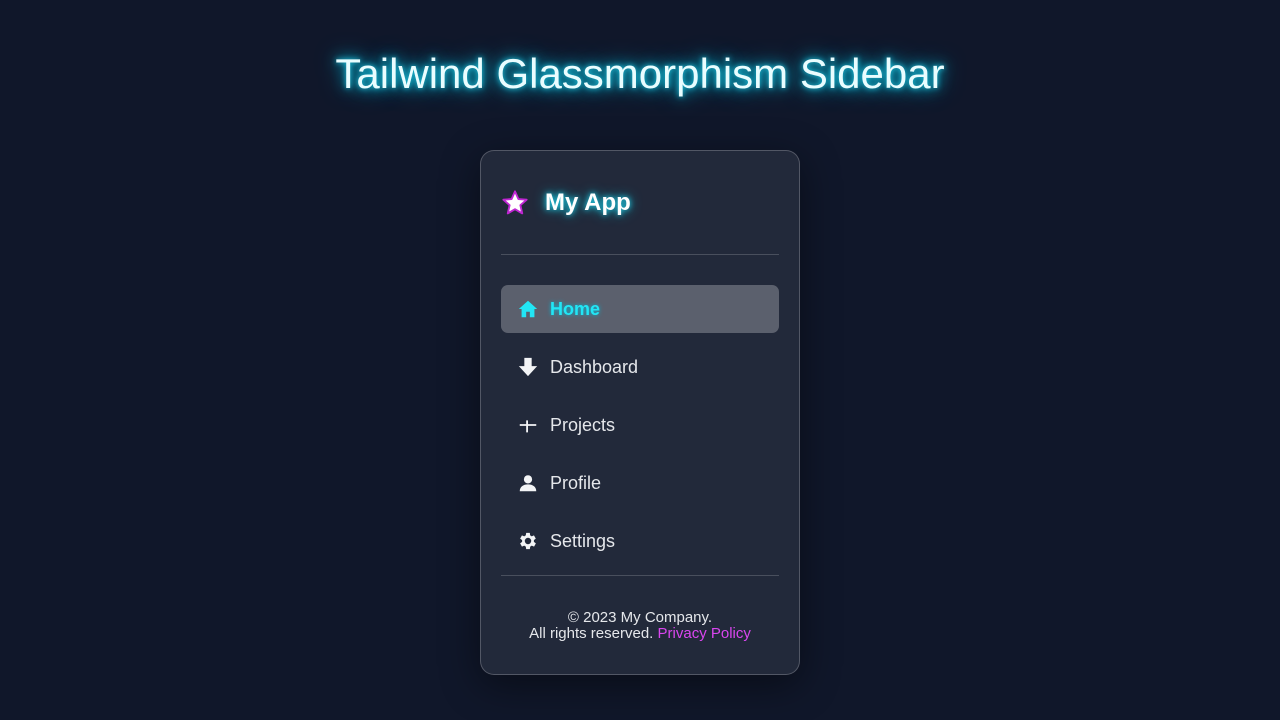 Image resolution: width=1280 pixels, height=720 pixels. I want to click on brand: My App, so click(640, 203).